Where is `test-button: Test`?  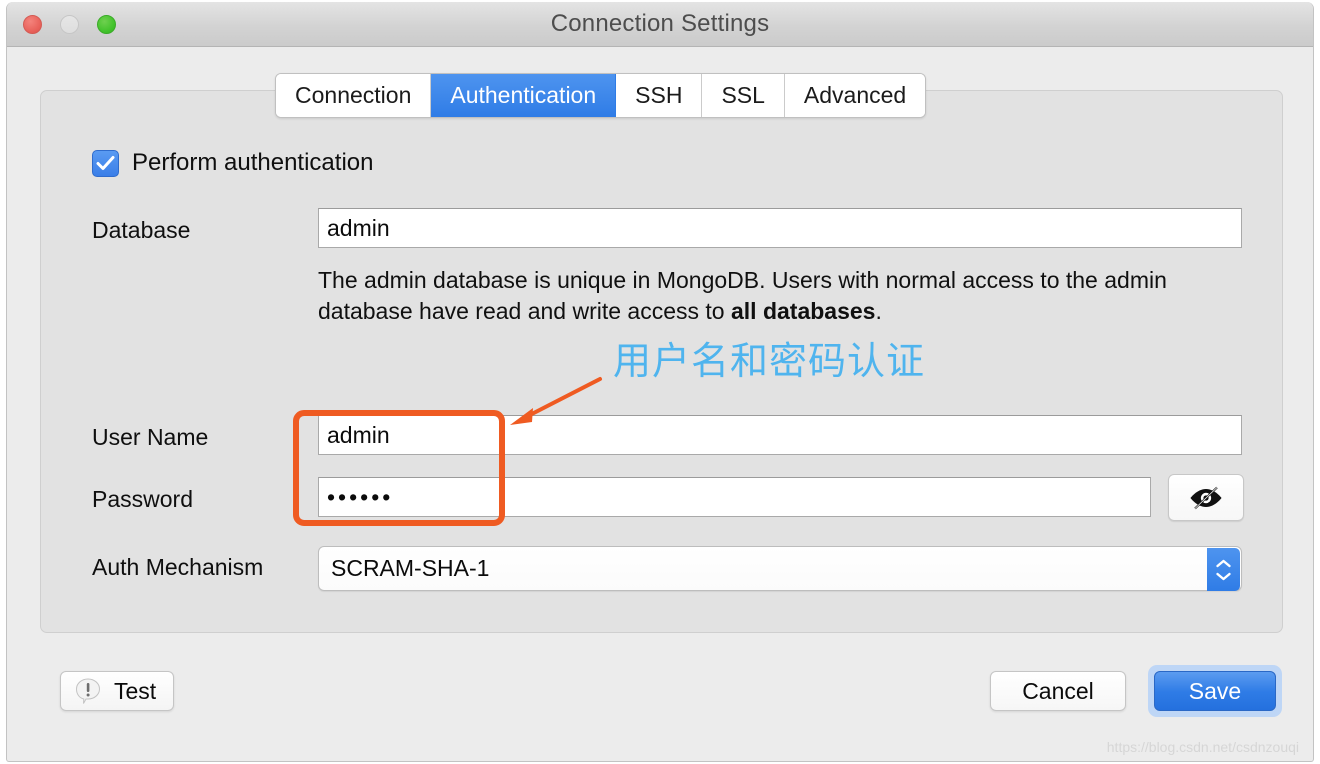 test-button: Test is located at coordinates (117, 691).